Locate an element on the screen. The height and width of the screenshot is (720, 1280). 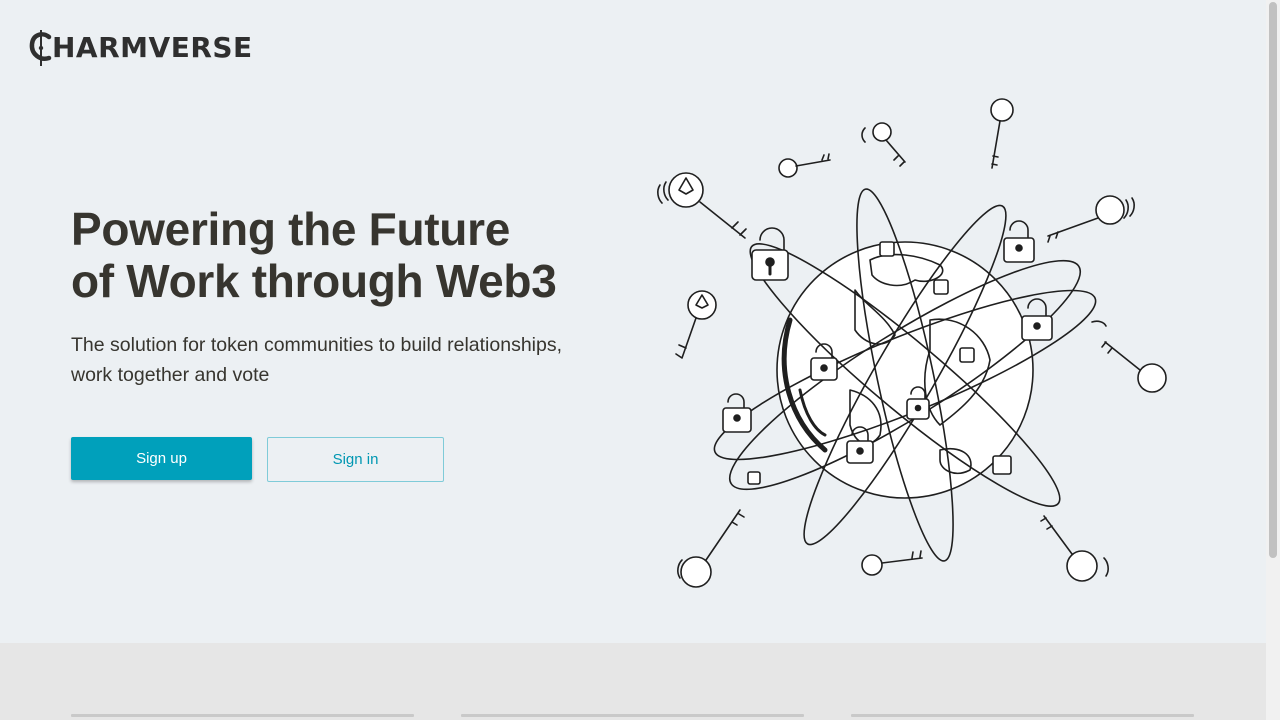
hero-headline-line-1: Powering the Future is located at coordinates (290, 229).